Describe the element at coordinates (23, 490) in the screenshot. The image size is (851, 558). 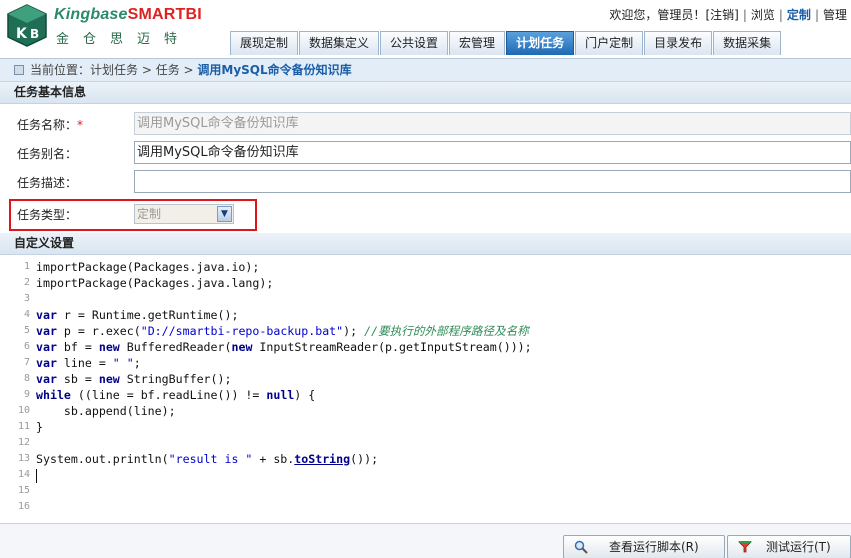
I see `line-number: 15` at that location.